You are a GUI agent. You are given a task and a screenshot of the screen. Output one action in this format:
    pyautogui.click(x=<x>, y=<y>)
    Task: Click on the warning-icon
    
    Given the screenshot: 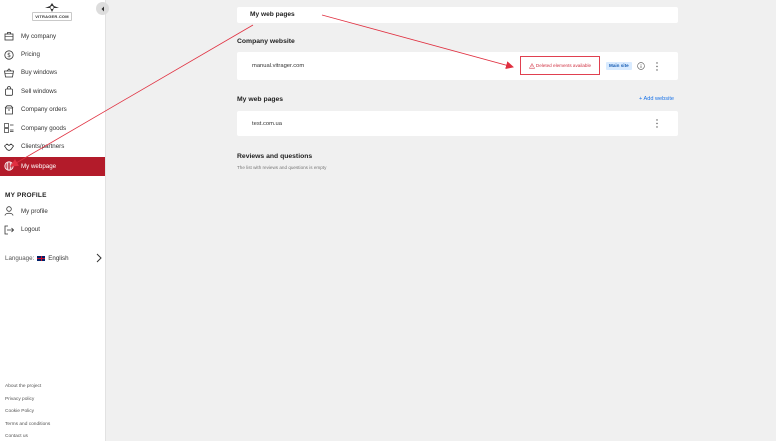 What is the action you would take?
    pyautogui.click(x=531, y=65)
    